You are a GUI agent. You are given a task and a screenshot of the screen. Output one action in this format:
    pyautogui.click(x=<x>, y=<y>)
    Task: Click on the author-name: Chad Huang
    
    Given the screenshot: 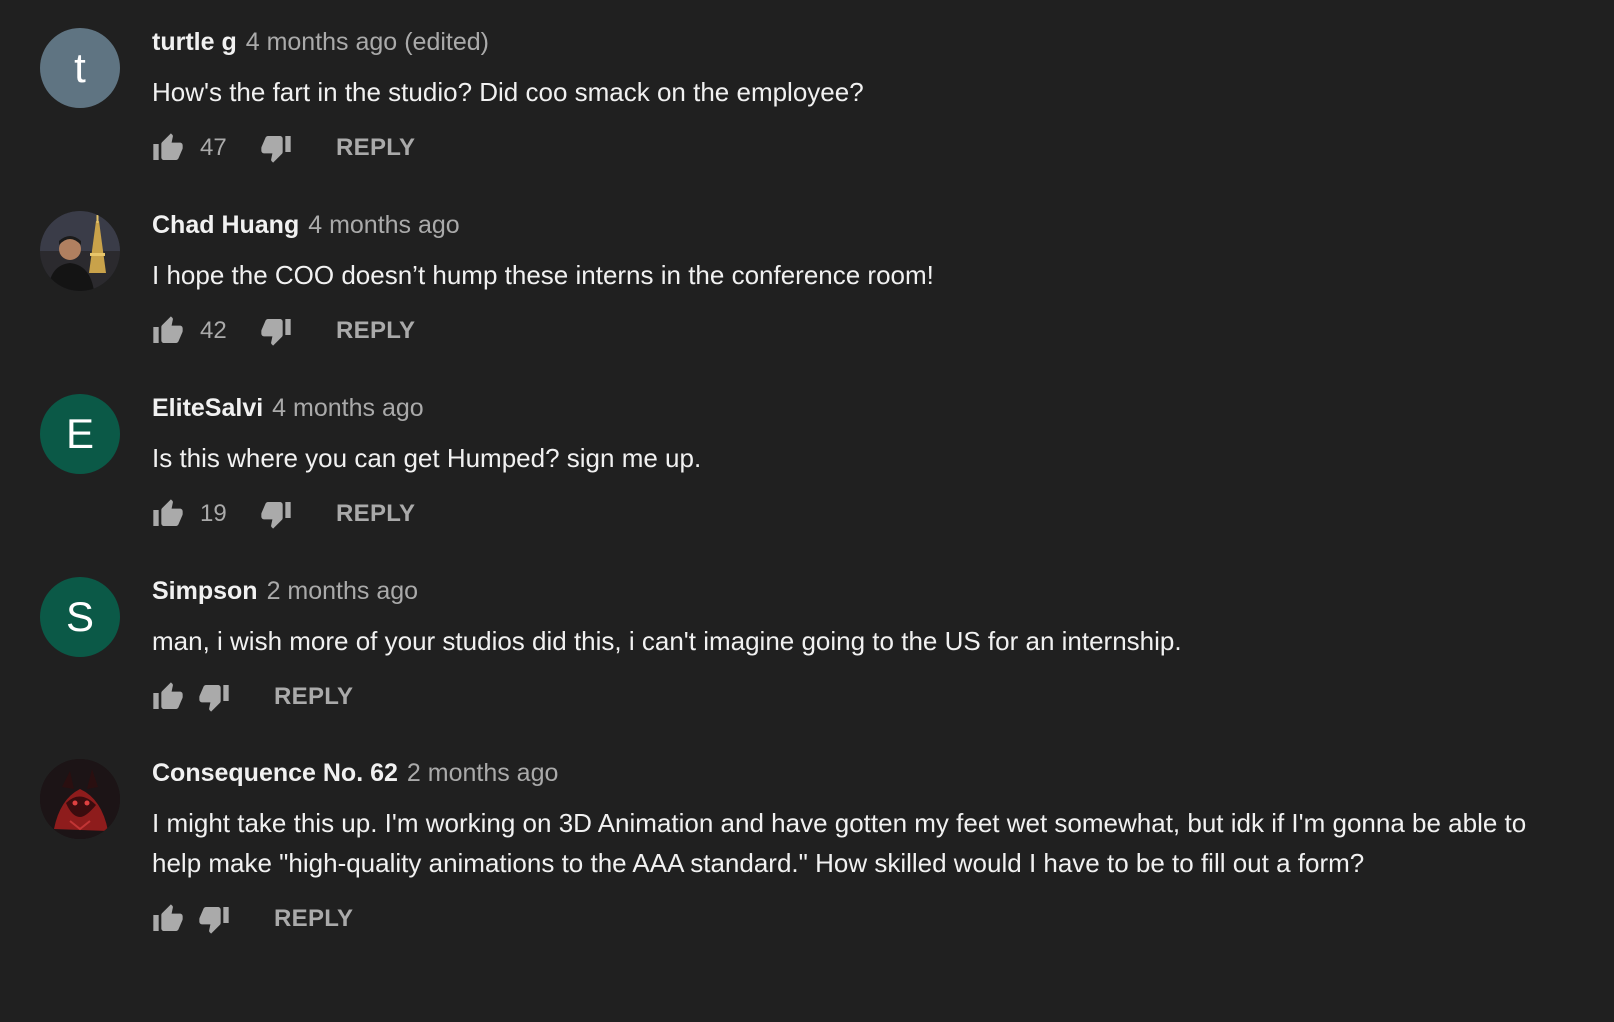 What is the action you would take?
    pyautogui.click(x=225, y=225)
    